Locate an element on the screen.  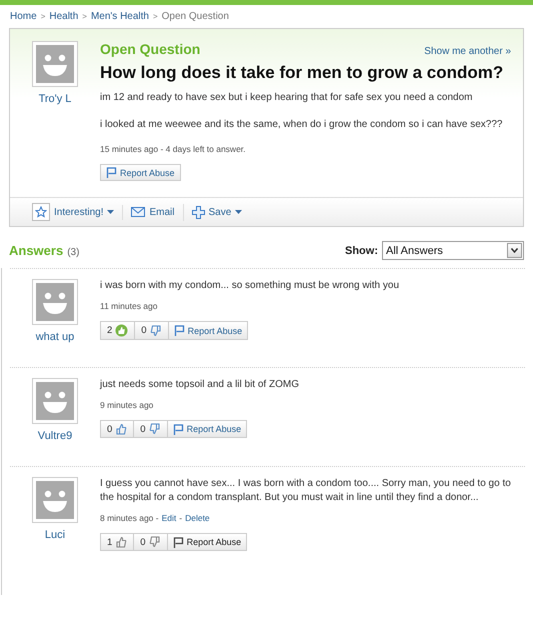
answer-meta: 9 minutes ago is located at coordinates (127, 405).